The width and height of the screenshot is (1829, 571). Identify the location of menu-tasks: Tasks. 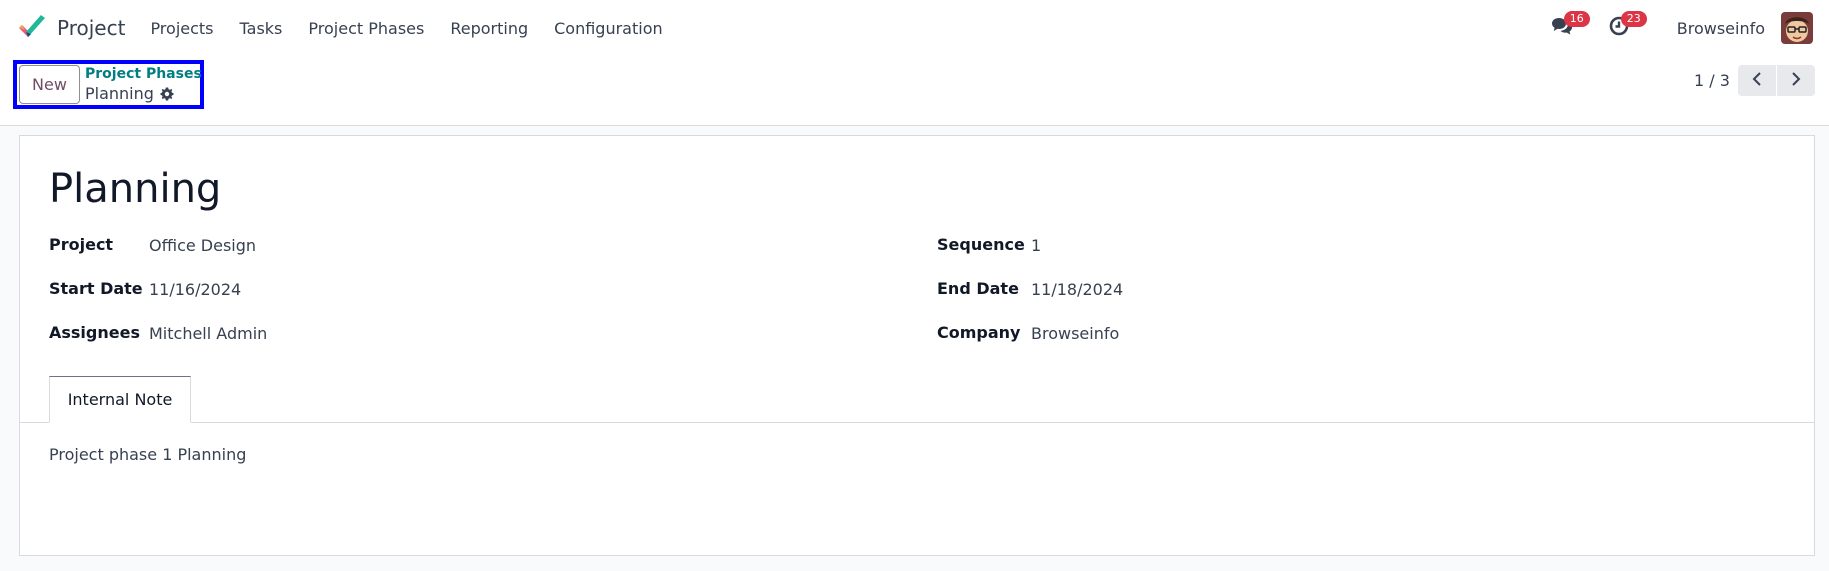
(261, 28).